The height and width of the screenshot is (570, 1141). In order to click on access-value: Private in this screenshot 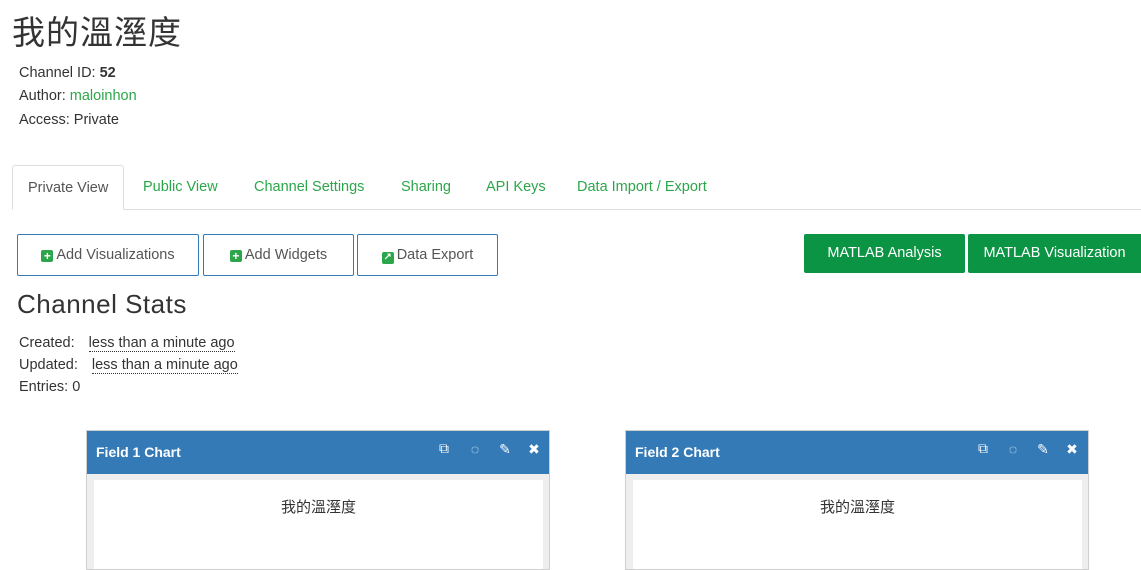, I will do `click(96, 120)`.